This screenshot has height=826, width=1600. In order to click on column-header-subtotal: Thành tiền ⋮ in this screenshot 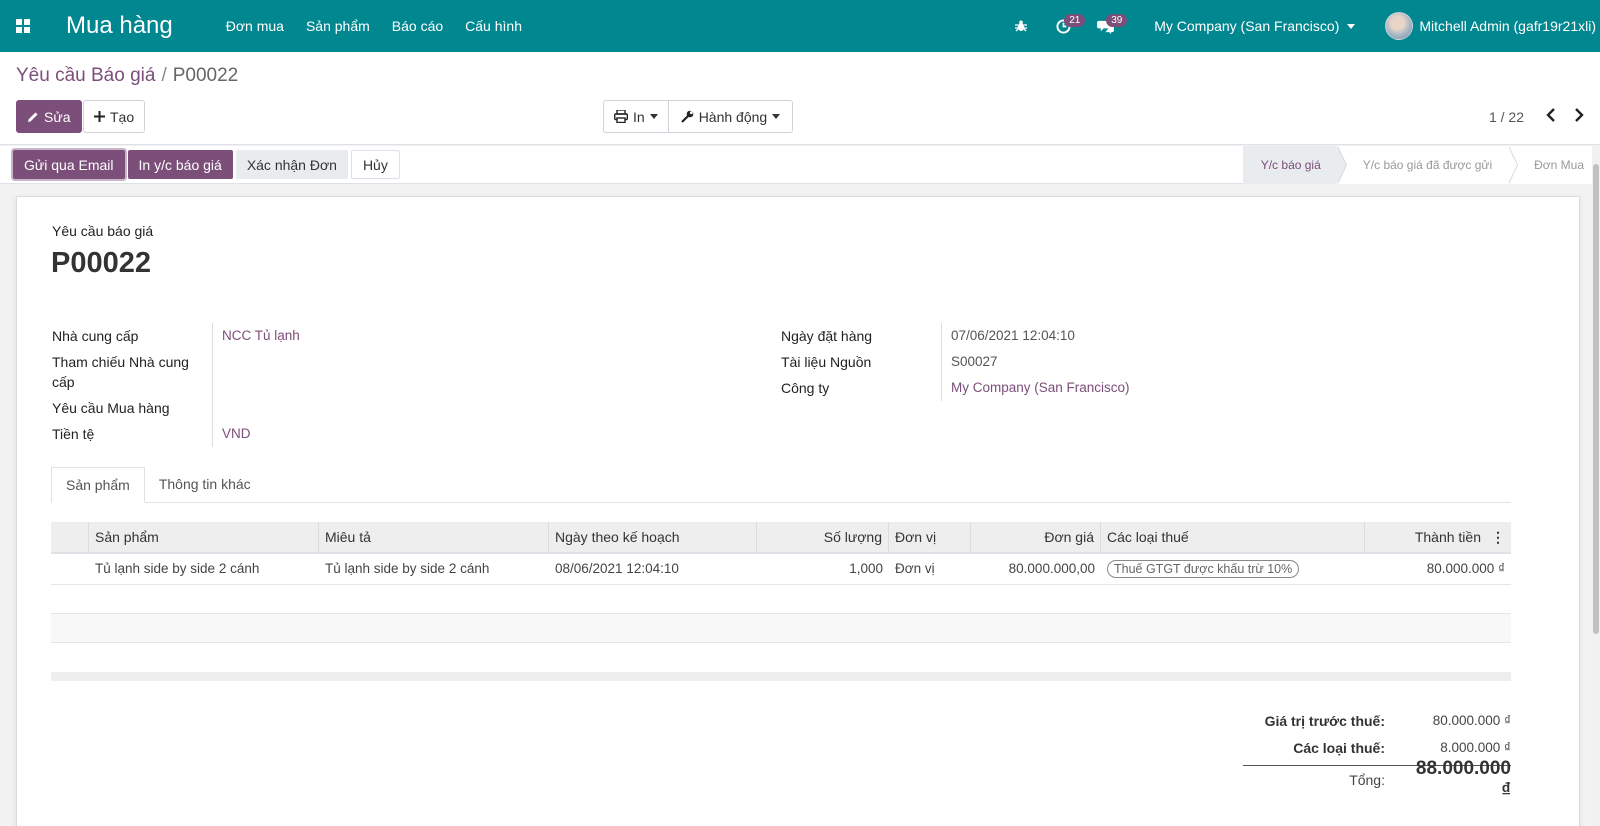, I will do `click(1438, 537)`.